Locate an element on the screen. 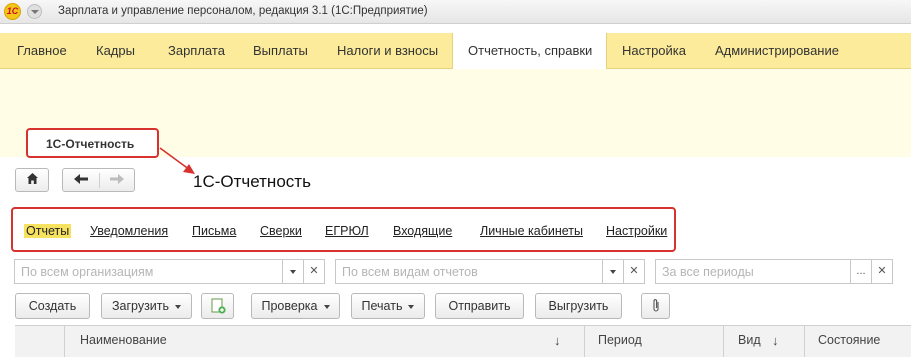 The height and width of the screenshot is (357, 911). send-button: Отправить is located at coordinates (479, 306).